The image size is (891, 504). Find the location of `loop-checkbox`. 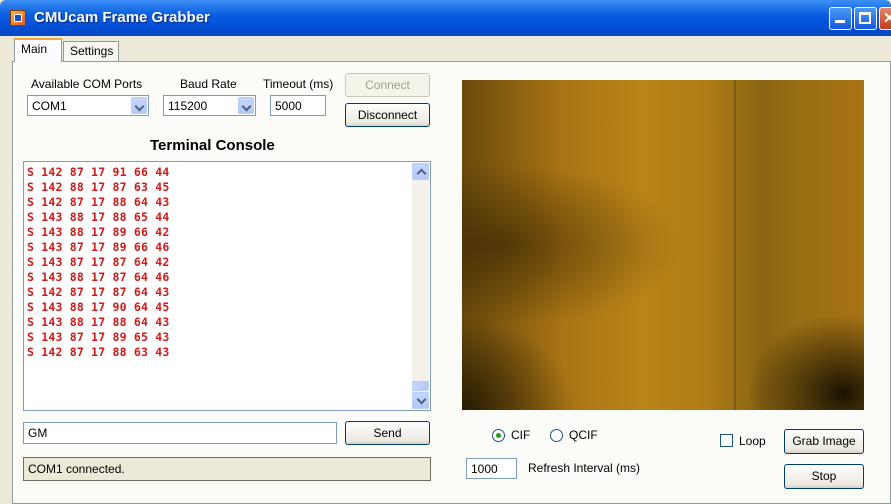

loop-checkbox is located at coordinates (726, 440).